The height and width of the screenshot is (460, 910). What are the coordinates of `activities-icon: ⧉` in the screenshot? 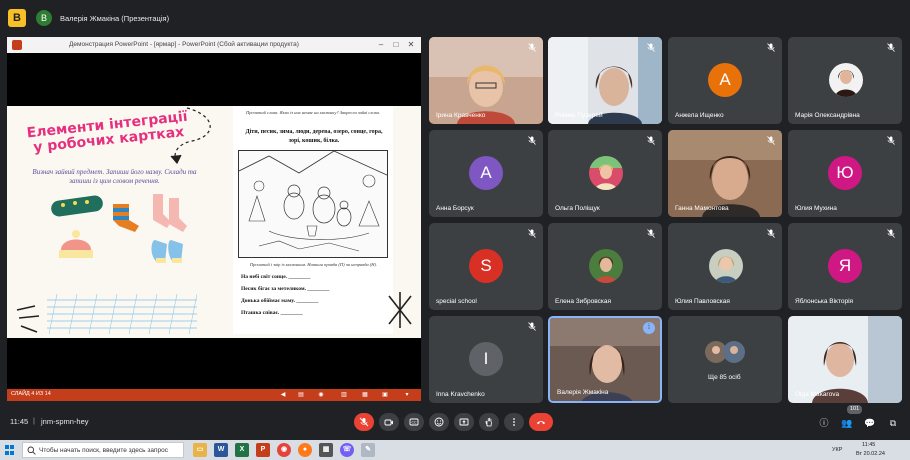 It's located at (893, 423).